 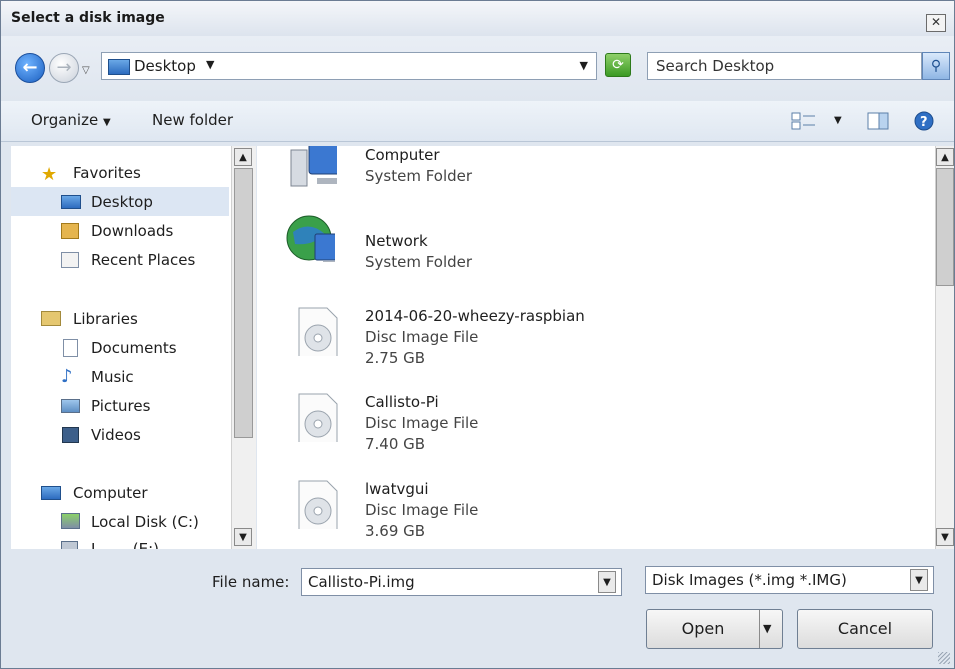 What do you see at coordinates (70, 406) in the screenshot?
I see `pictures-icon` at bounding box center [70, 406].